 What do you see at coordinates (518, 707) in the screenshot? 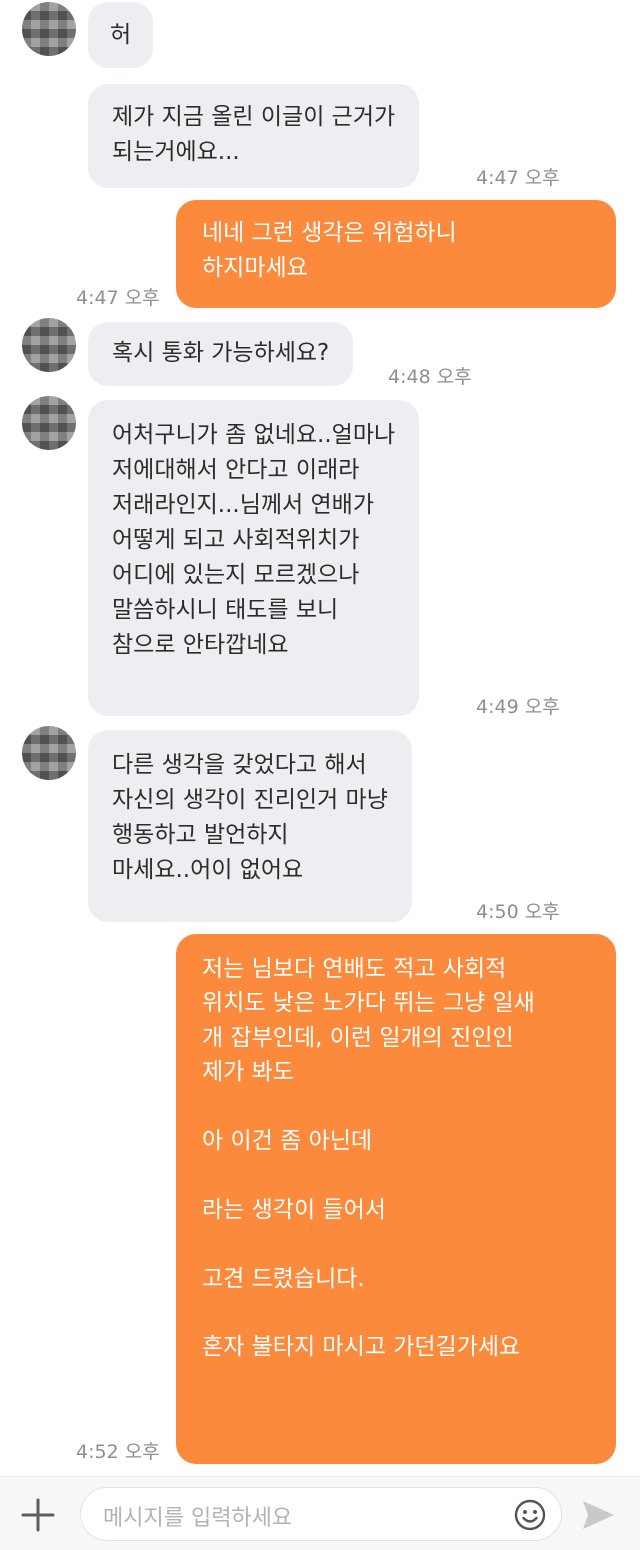
I see `message-time: 4:49 오후` at bounding box center [518, 707].